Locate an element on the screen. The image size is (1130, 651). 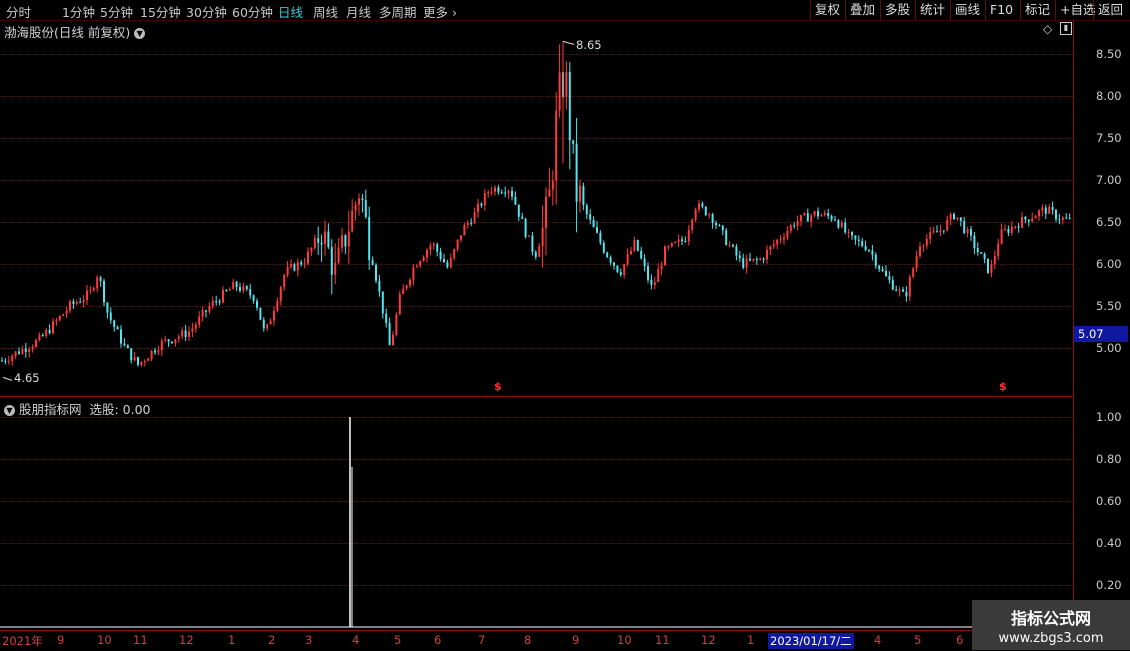
period-tab-more: 更多 › is located at coordinates (440, 11).